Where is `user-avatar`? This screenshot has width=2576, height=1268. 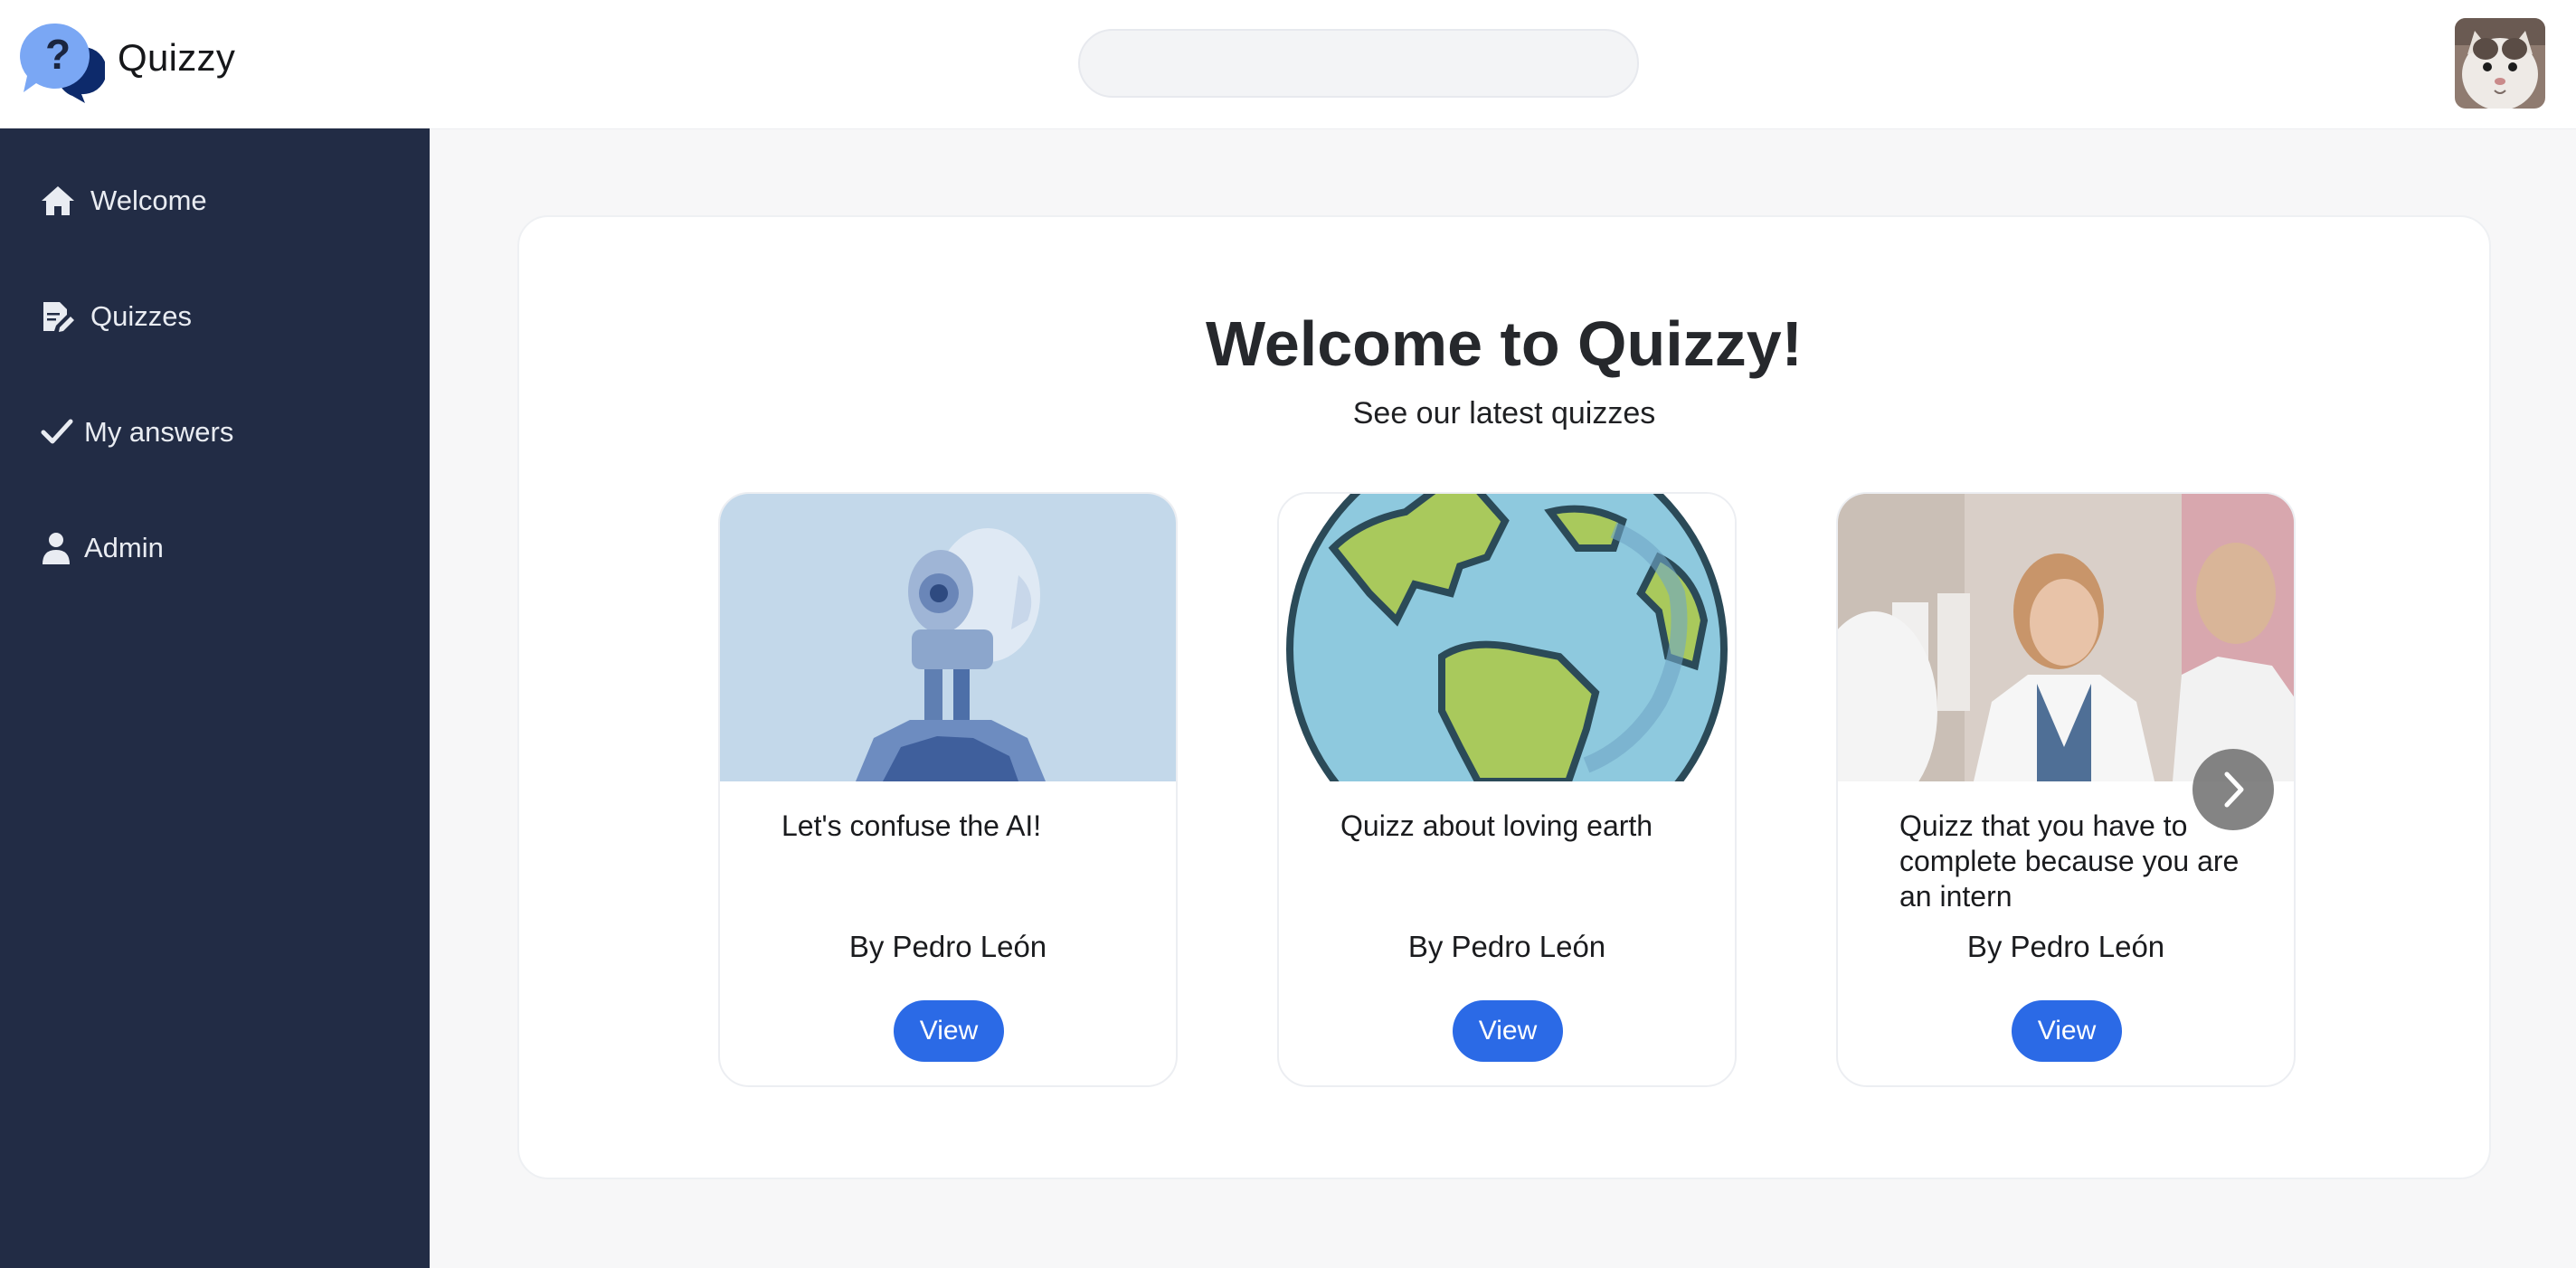
user-avatar is located at coordinates (2500, 63).